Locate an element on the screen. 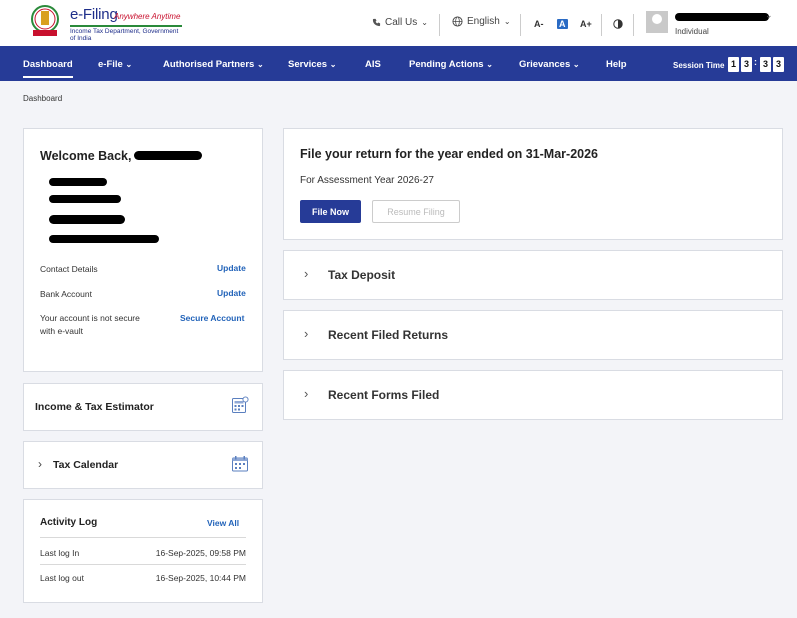  user-role: Individual is located at coordinates (692, 31).